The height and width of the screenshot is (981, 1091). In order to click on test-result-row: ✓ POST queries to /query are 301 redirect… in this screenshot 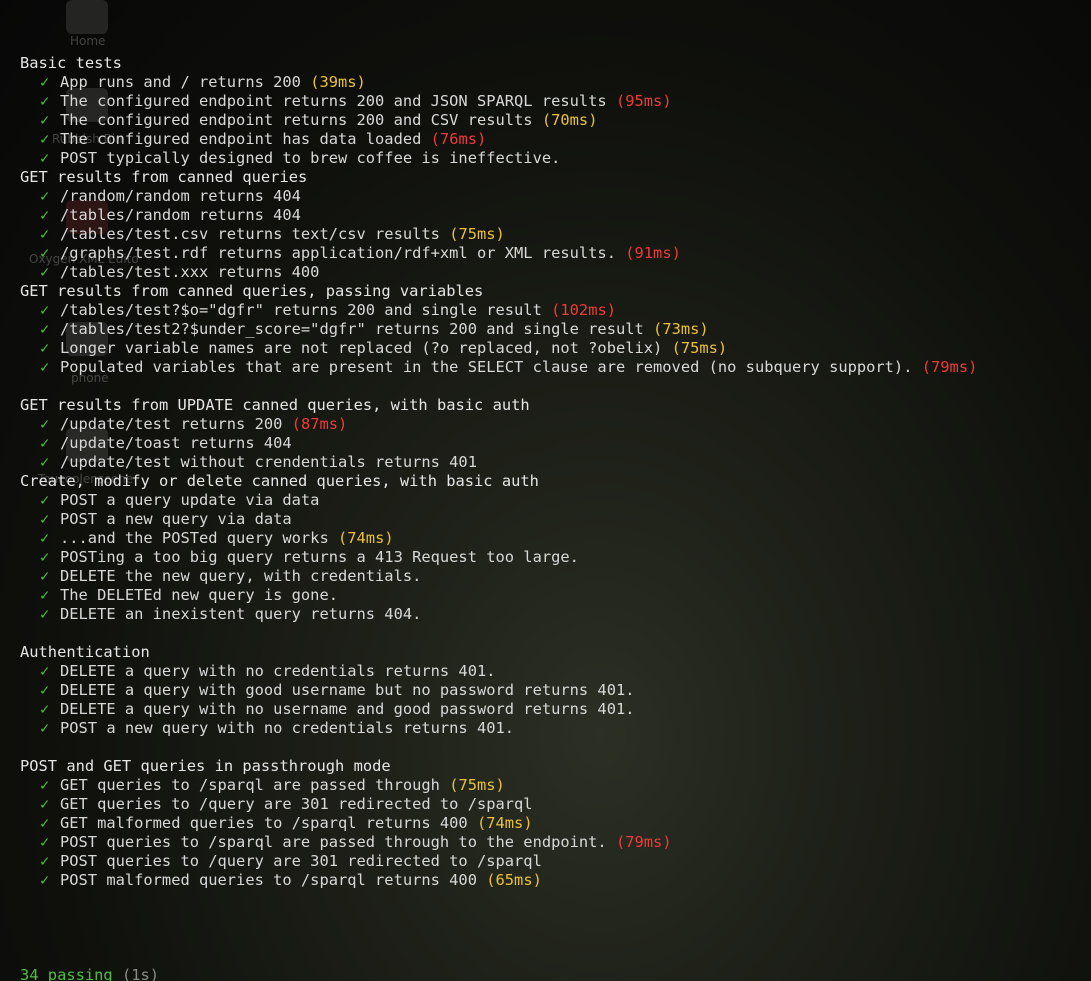, I will do `click(498, 861)`.